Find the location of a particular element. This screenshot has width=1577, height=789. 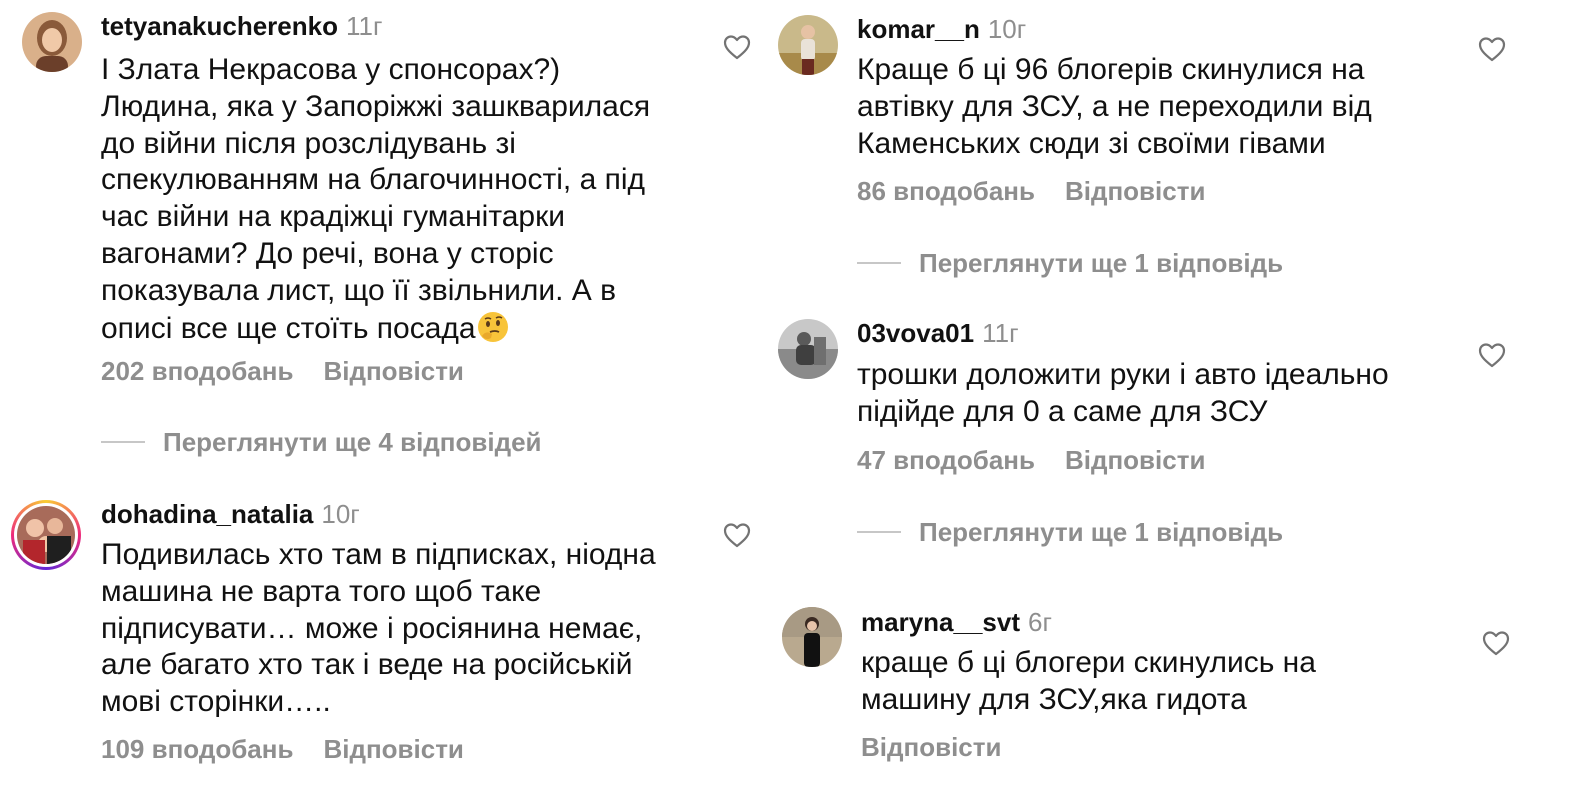

comment-line: Каменських сюди зі своїми гівами is located at coordinates (1091, 143).